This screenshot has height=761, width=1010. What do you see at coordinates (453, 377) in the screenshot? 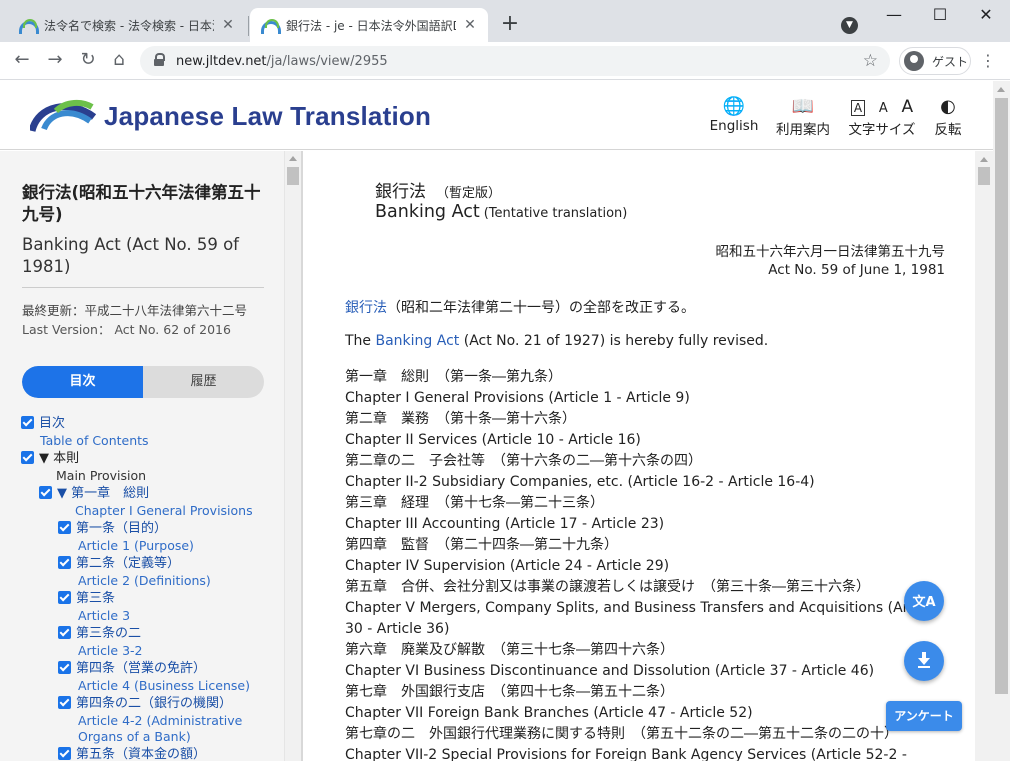
I see `chapter-line: 第一章 総則 （第一条―第九条）` at bounding box center [453, 377].